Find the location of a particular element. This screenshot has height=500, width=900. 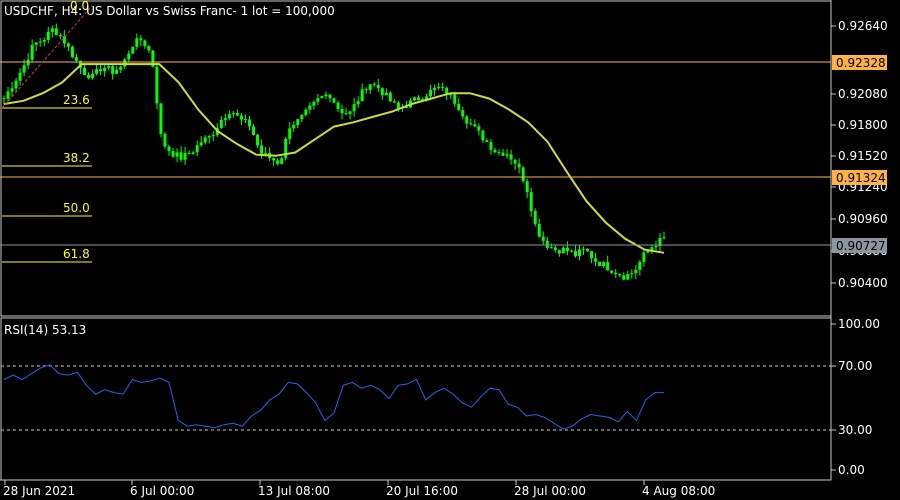

price-tag-lower: 0.91324 is located at coordinates (859, 177).